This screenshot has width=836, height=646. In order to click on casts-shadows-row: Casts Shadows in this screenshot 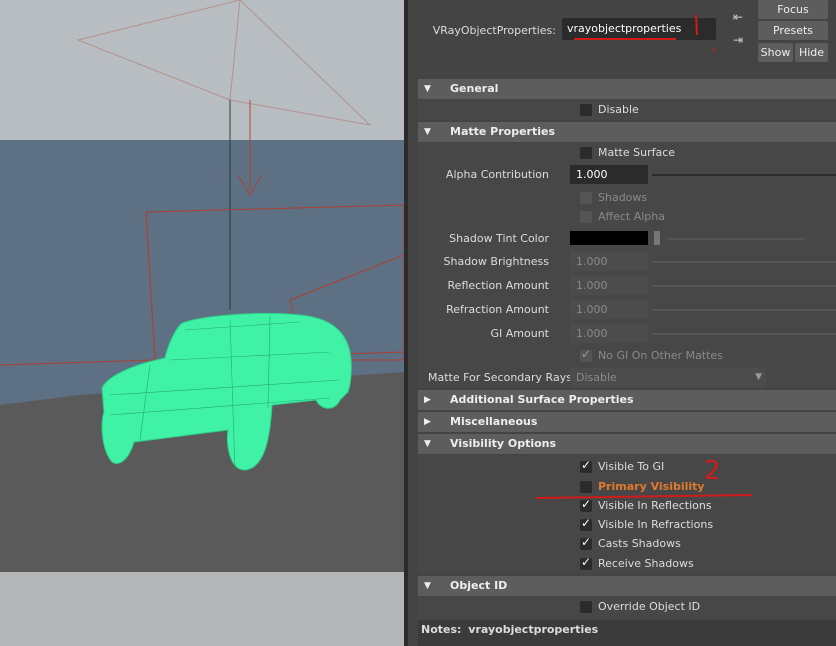, I will do `click(627, 544)`.